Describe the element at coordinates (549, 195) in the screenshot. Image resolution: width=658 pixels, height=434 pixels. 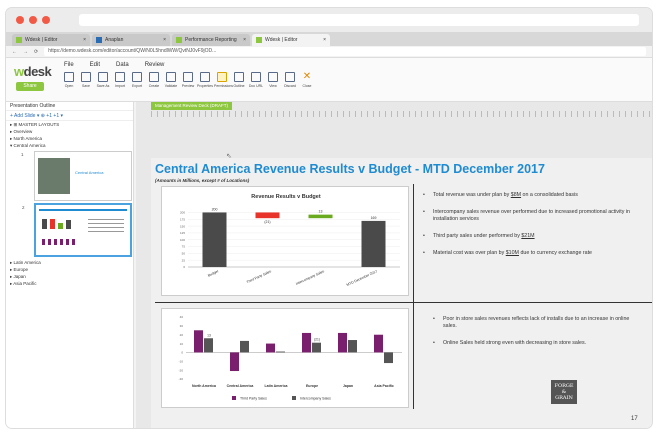
I see `bullet-text: on a consolidated basis` at that location.